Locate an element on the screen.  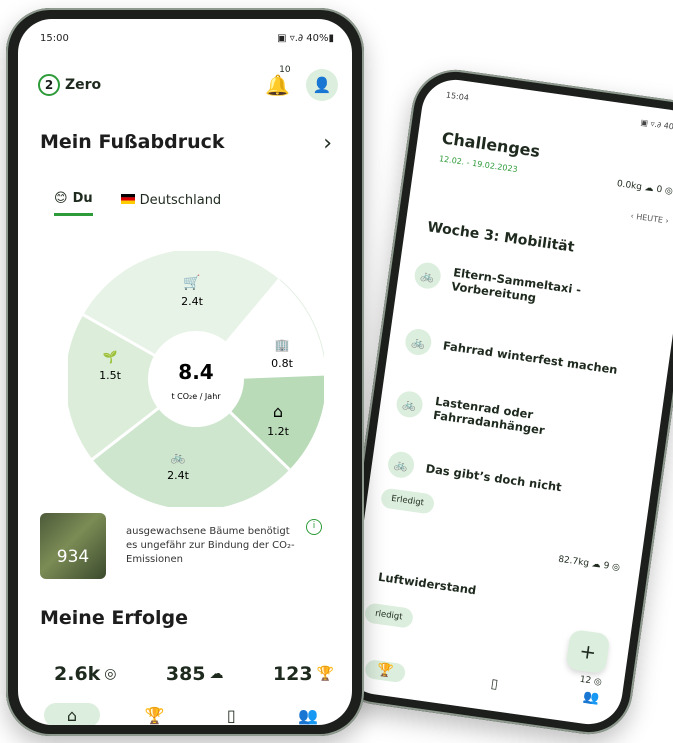
done-badge: Erledigt is located at coordinates (407, 501).